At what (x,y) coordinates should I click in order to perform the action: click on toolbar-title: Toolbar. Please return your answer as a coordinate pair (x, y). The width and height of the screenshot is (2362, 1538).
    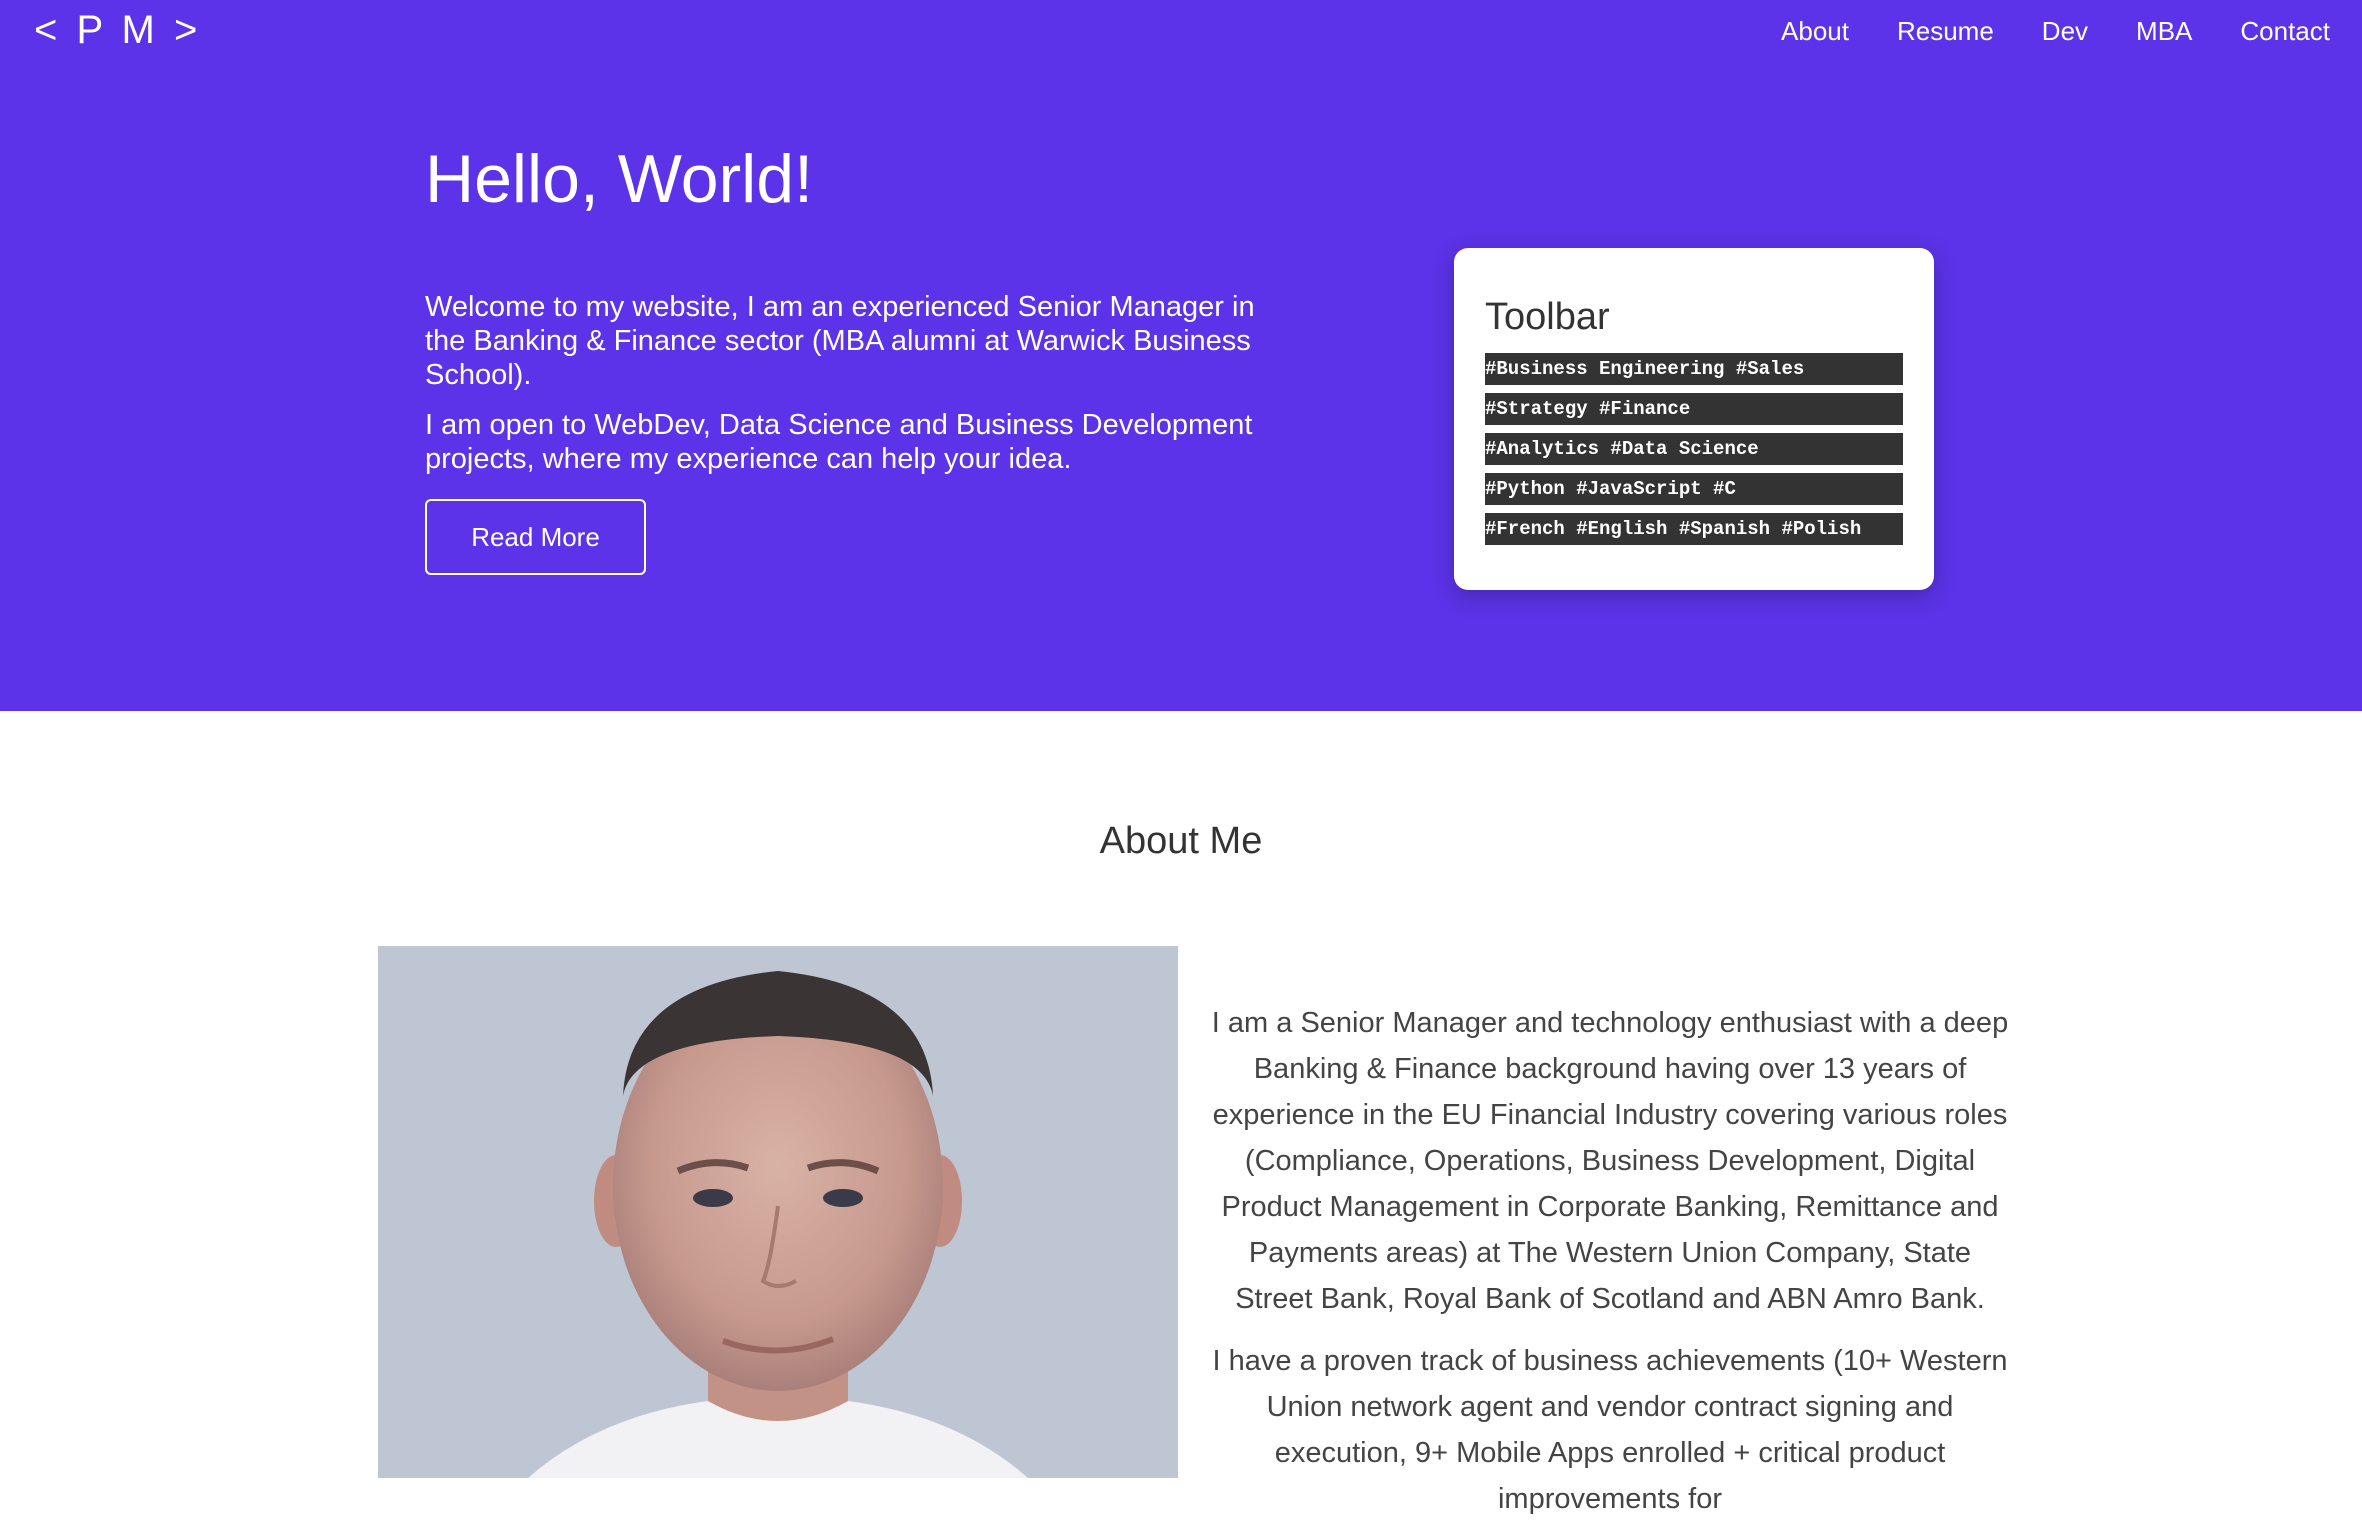
    Looking at the image, I should click on (1547, 317).